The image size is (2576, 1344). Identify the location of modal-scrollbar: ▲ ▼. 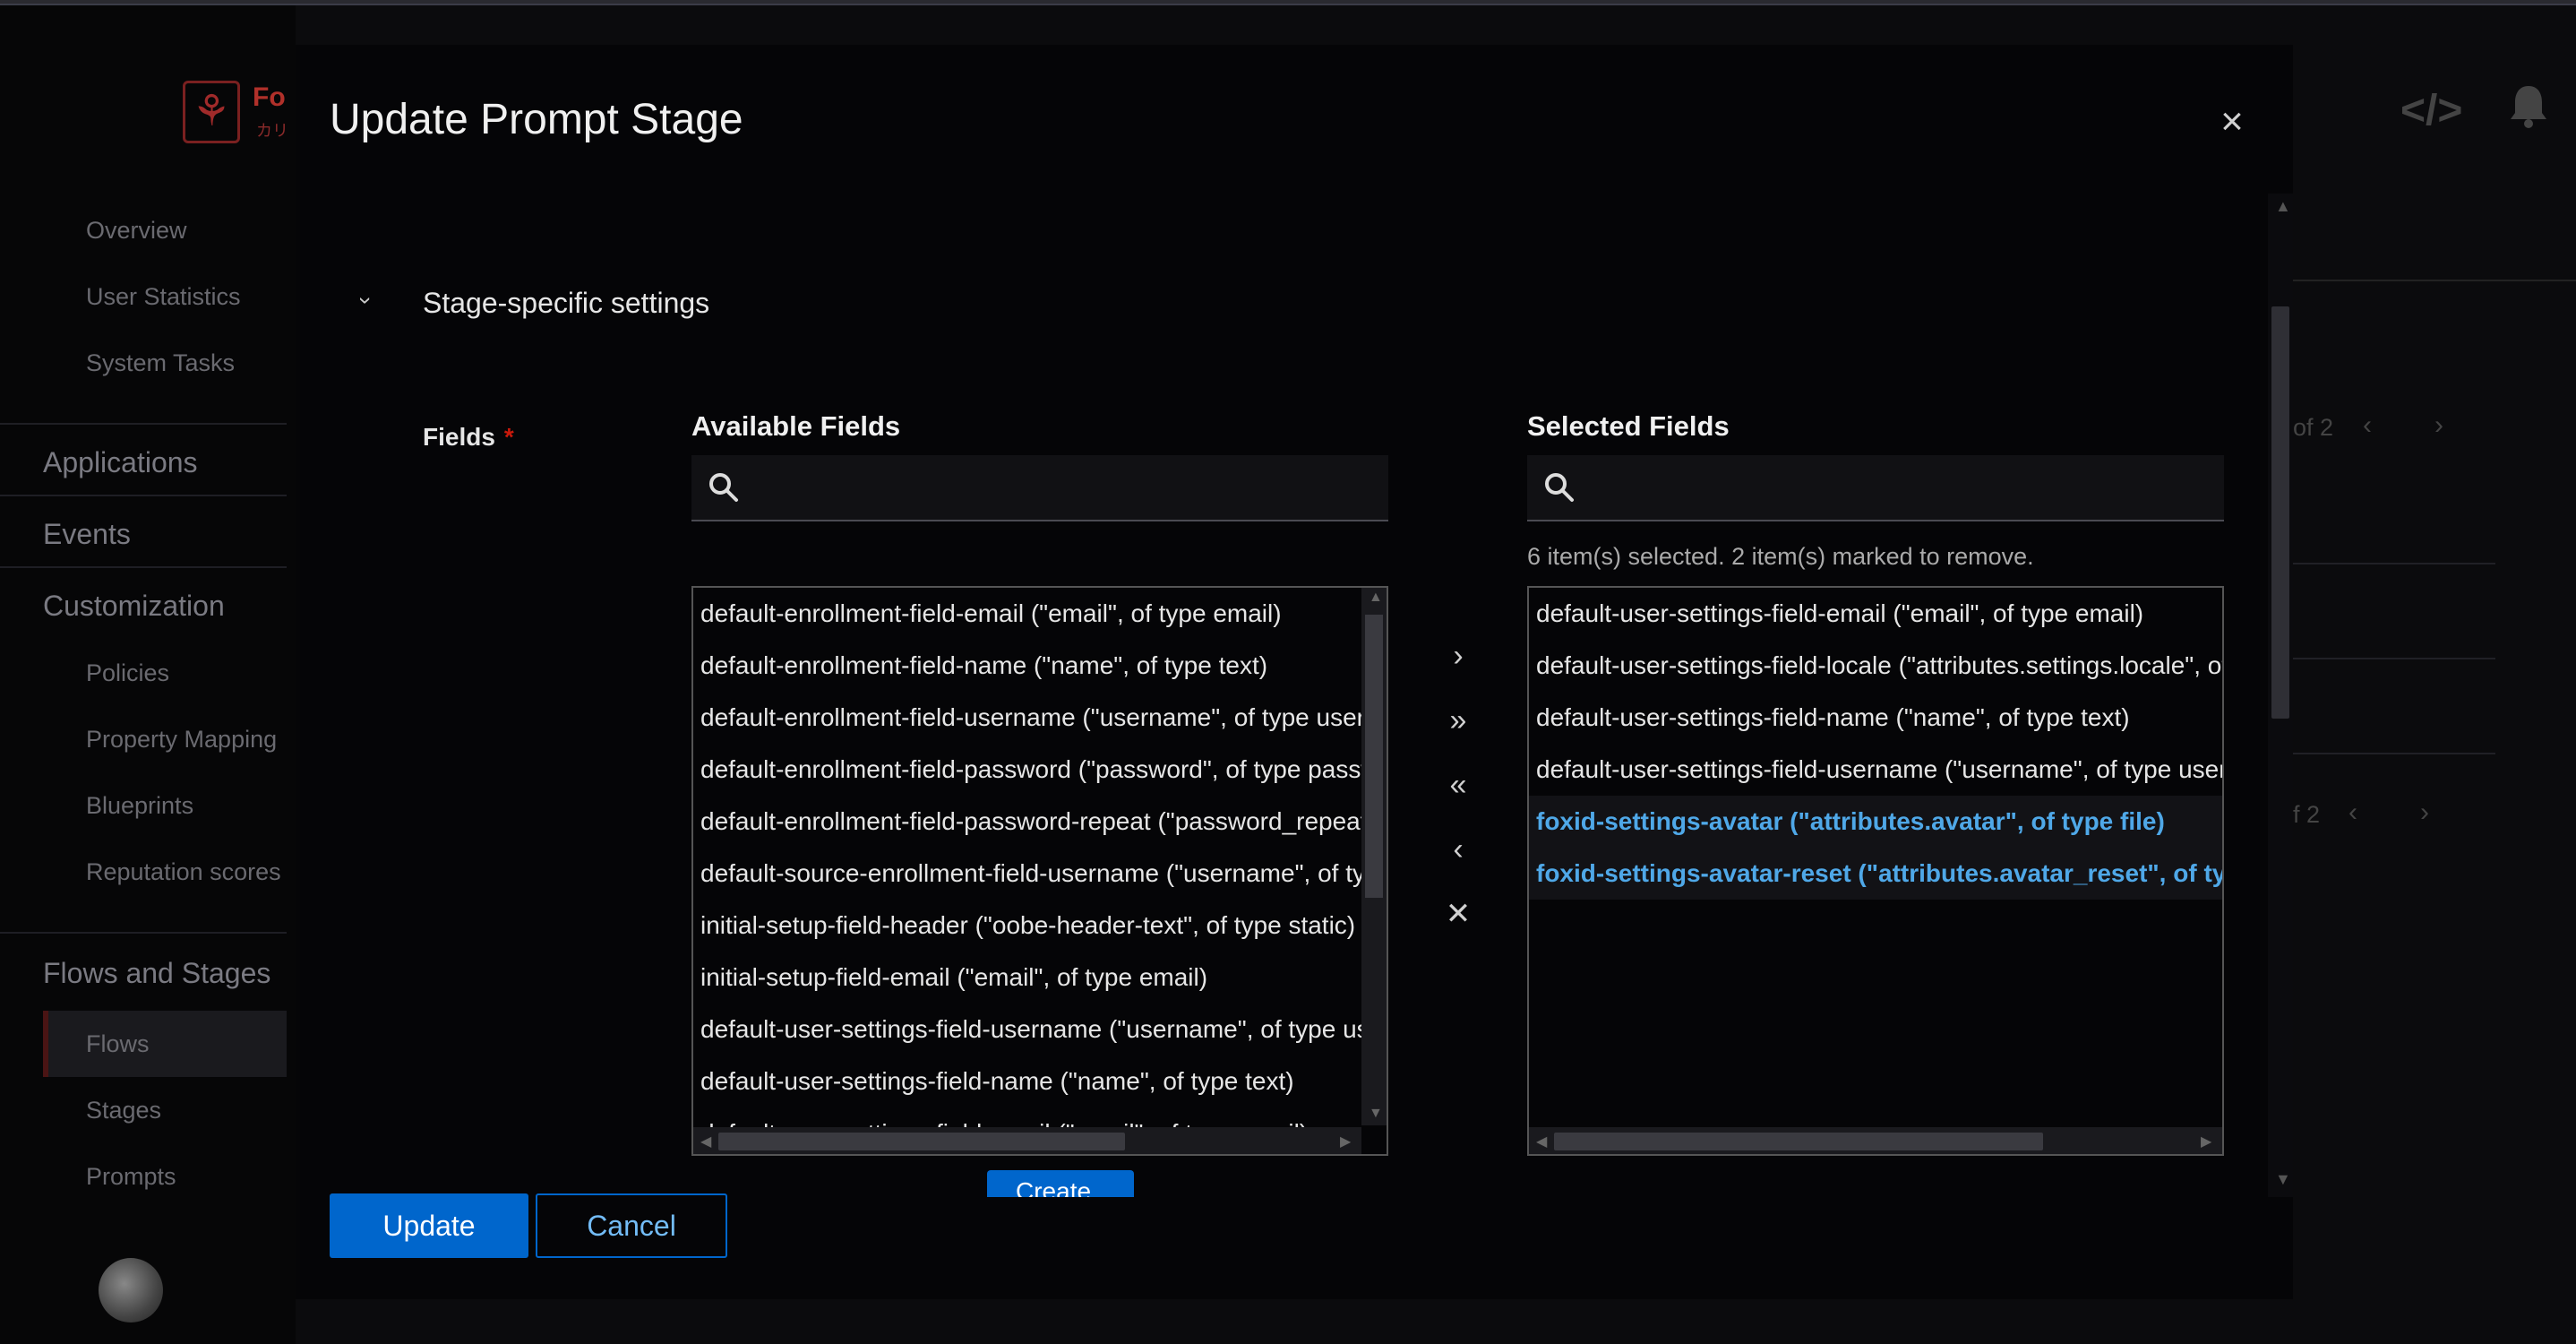
(2280, 695).